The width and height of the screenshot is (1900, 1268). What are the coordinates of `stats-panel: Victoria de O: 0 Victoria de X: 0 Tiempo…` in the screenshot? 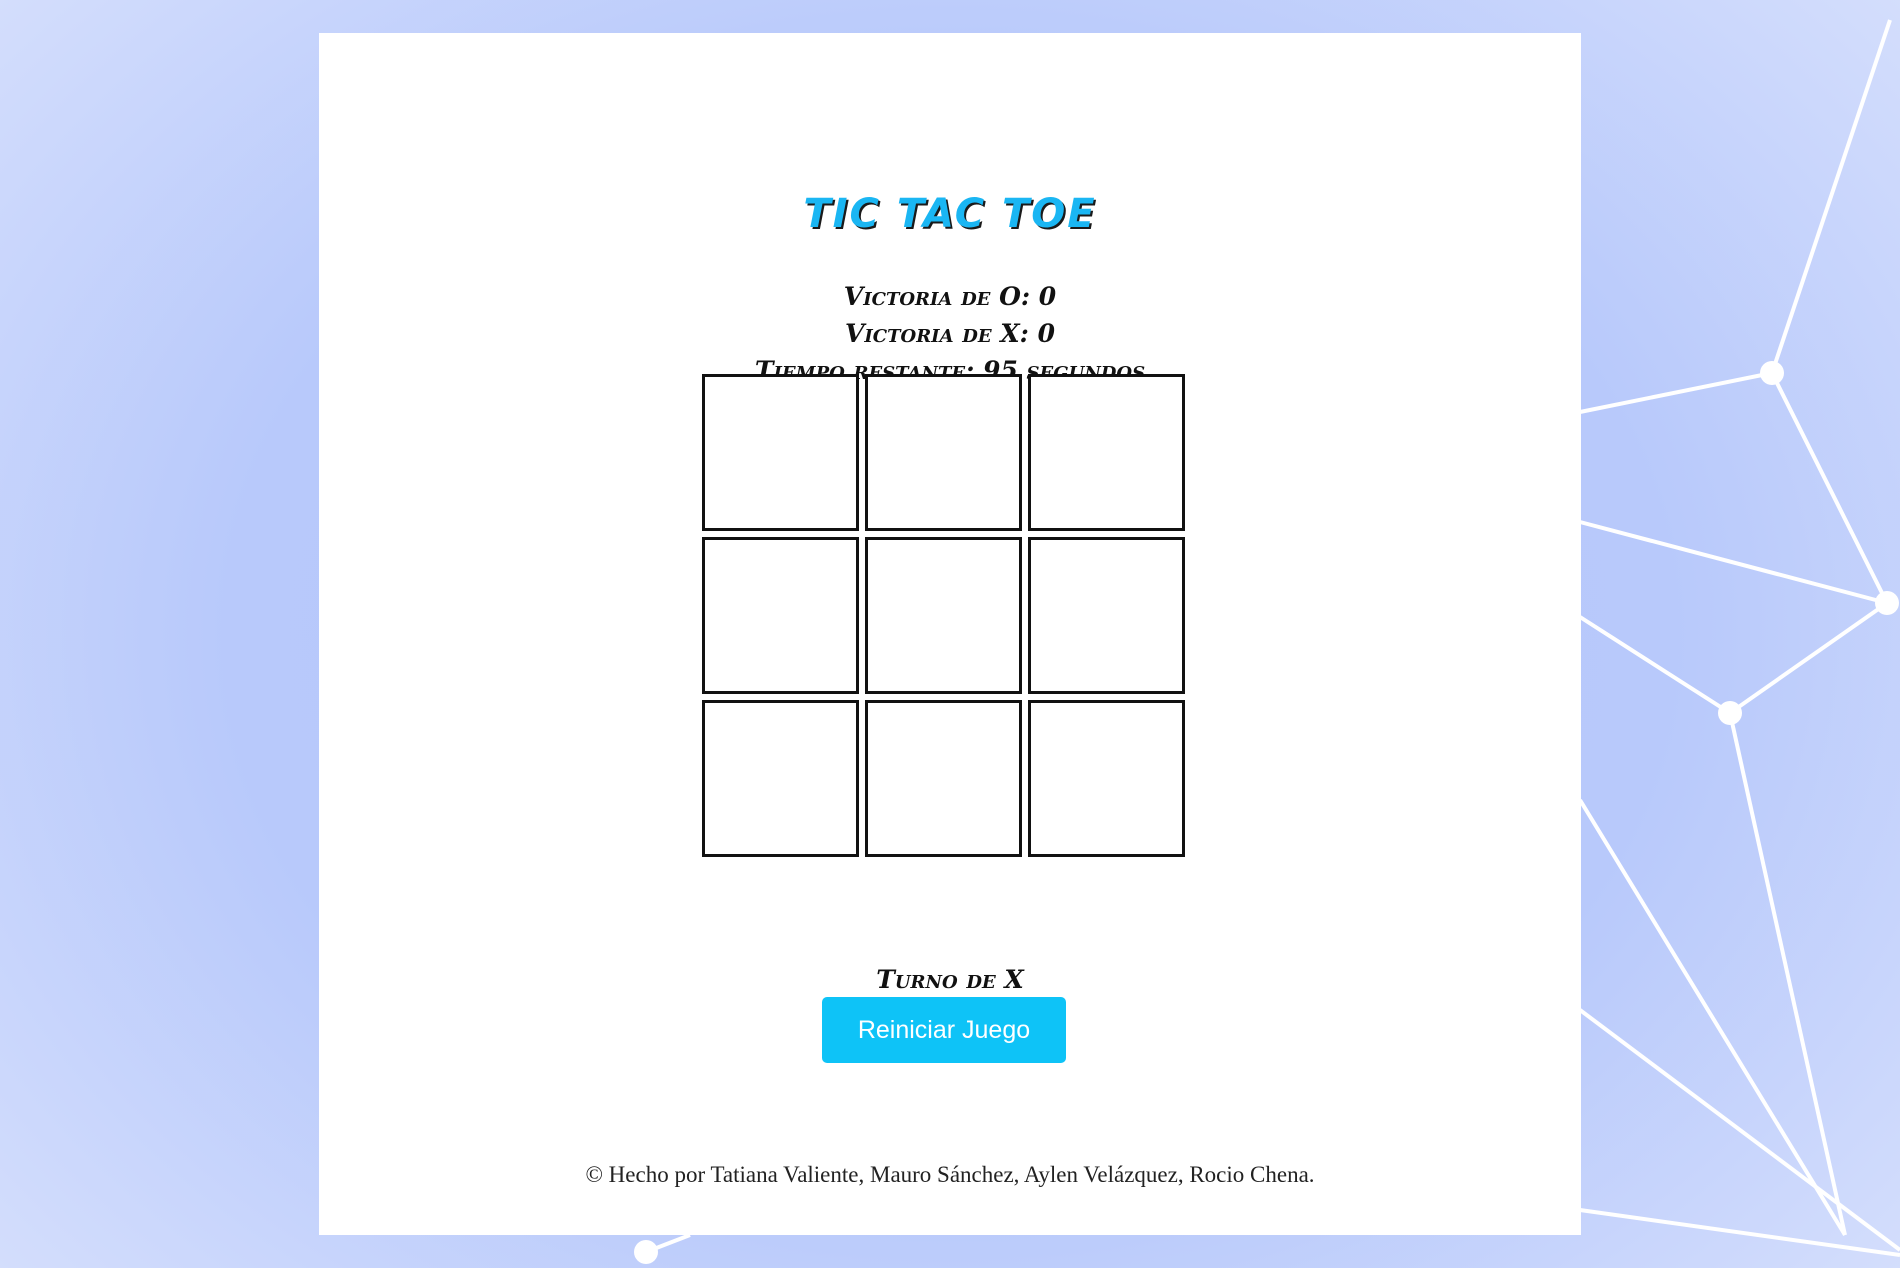 It's located at (950, 333).